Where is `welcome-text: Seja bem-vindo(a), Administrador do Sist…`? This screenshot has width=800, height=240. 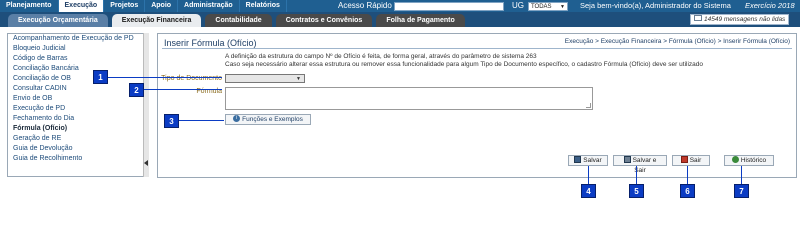
welcome-text: Seja bem-vindo(a), Administrador do Sist… is located at coordinates (655, 5).